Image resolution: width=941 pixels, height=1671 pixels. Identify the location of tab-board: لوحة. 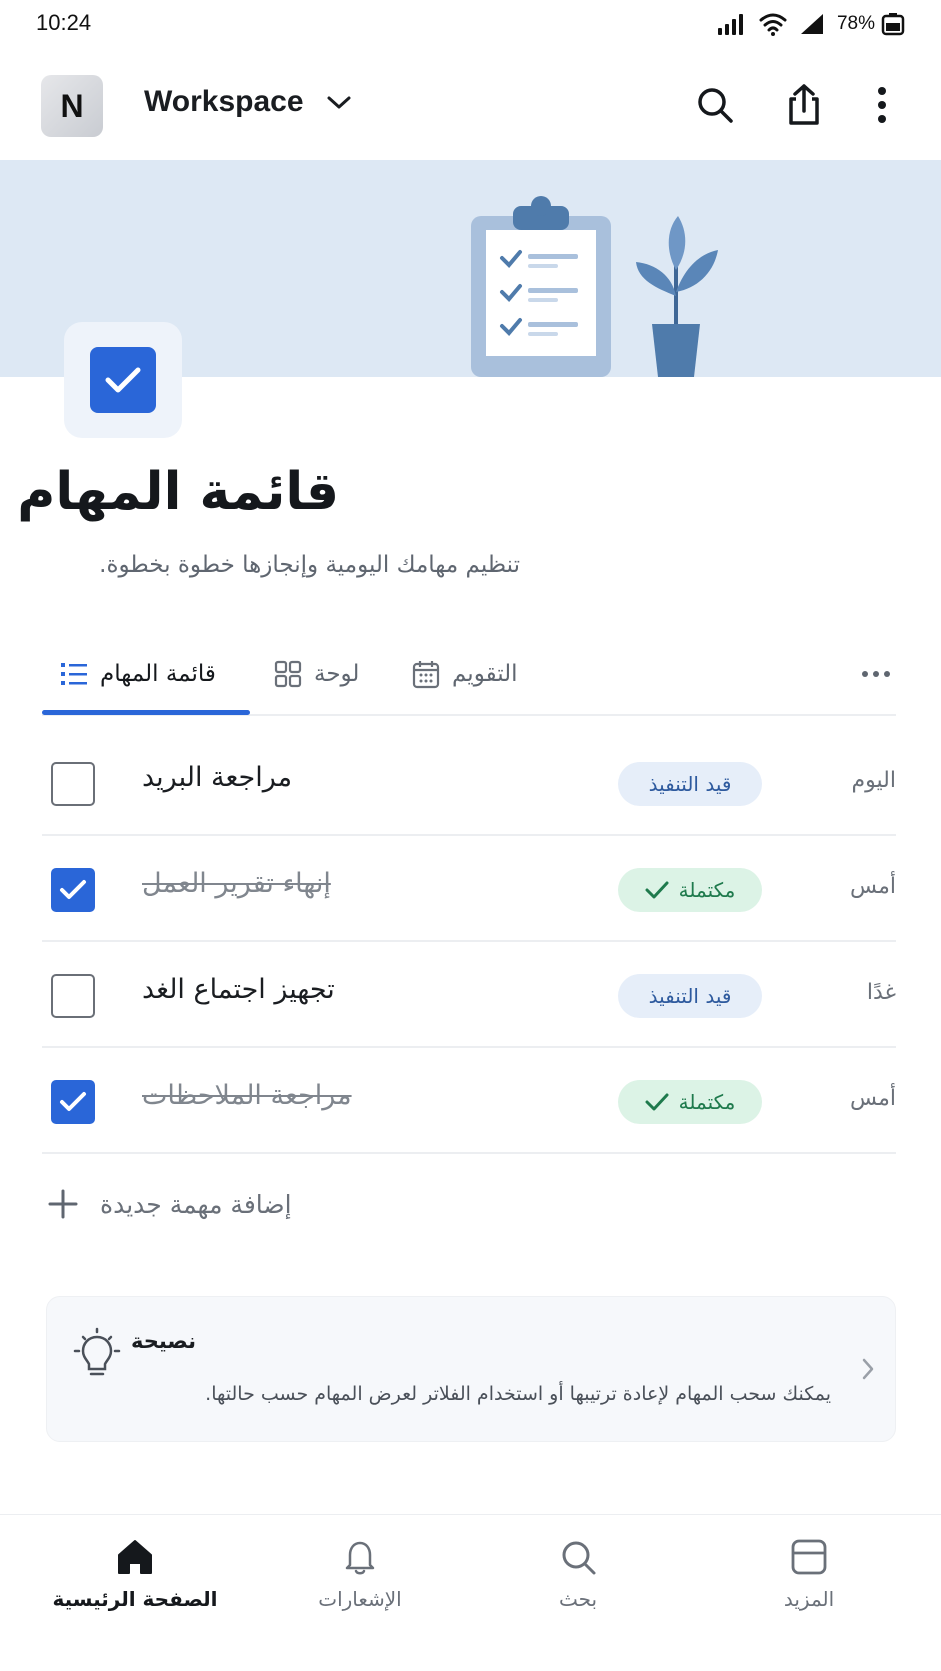
(316, 674).